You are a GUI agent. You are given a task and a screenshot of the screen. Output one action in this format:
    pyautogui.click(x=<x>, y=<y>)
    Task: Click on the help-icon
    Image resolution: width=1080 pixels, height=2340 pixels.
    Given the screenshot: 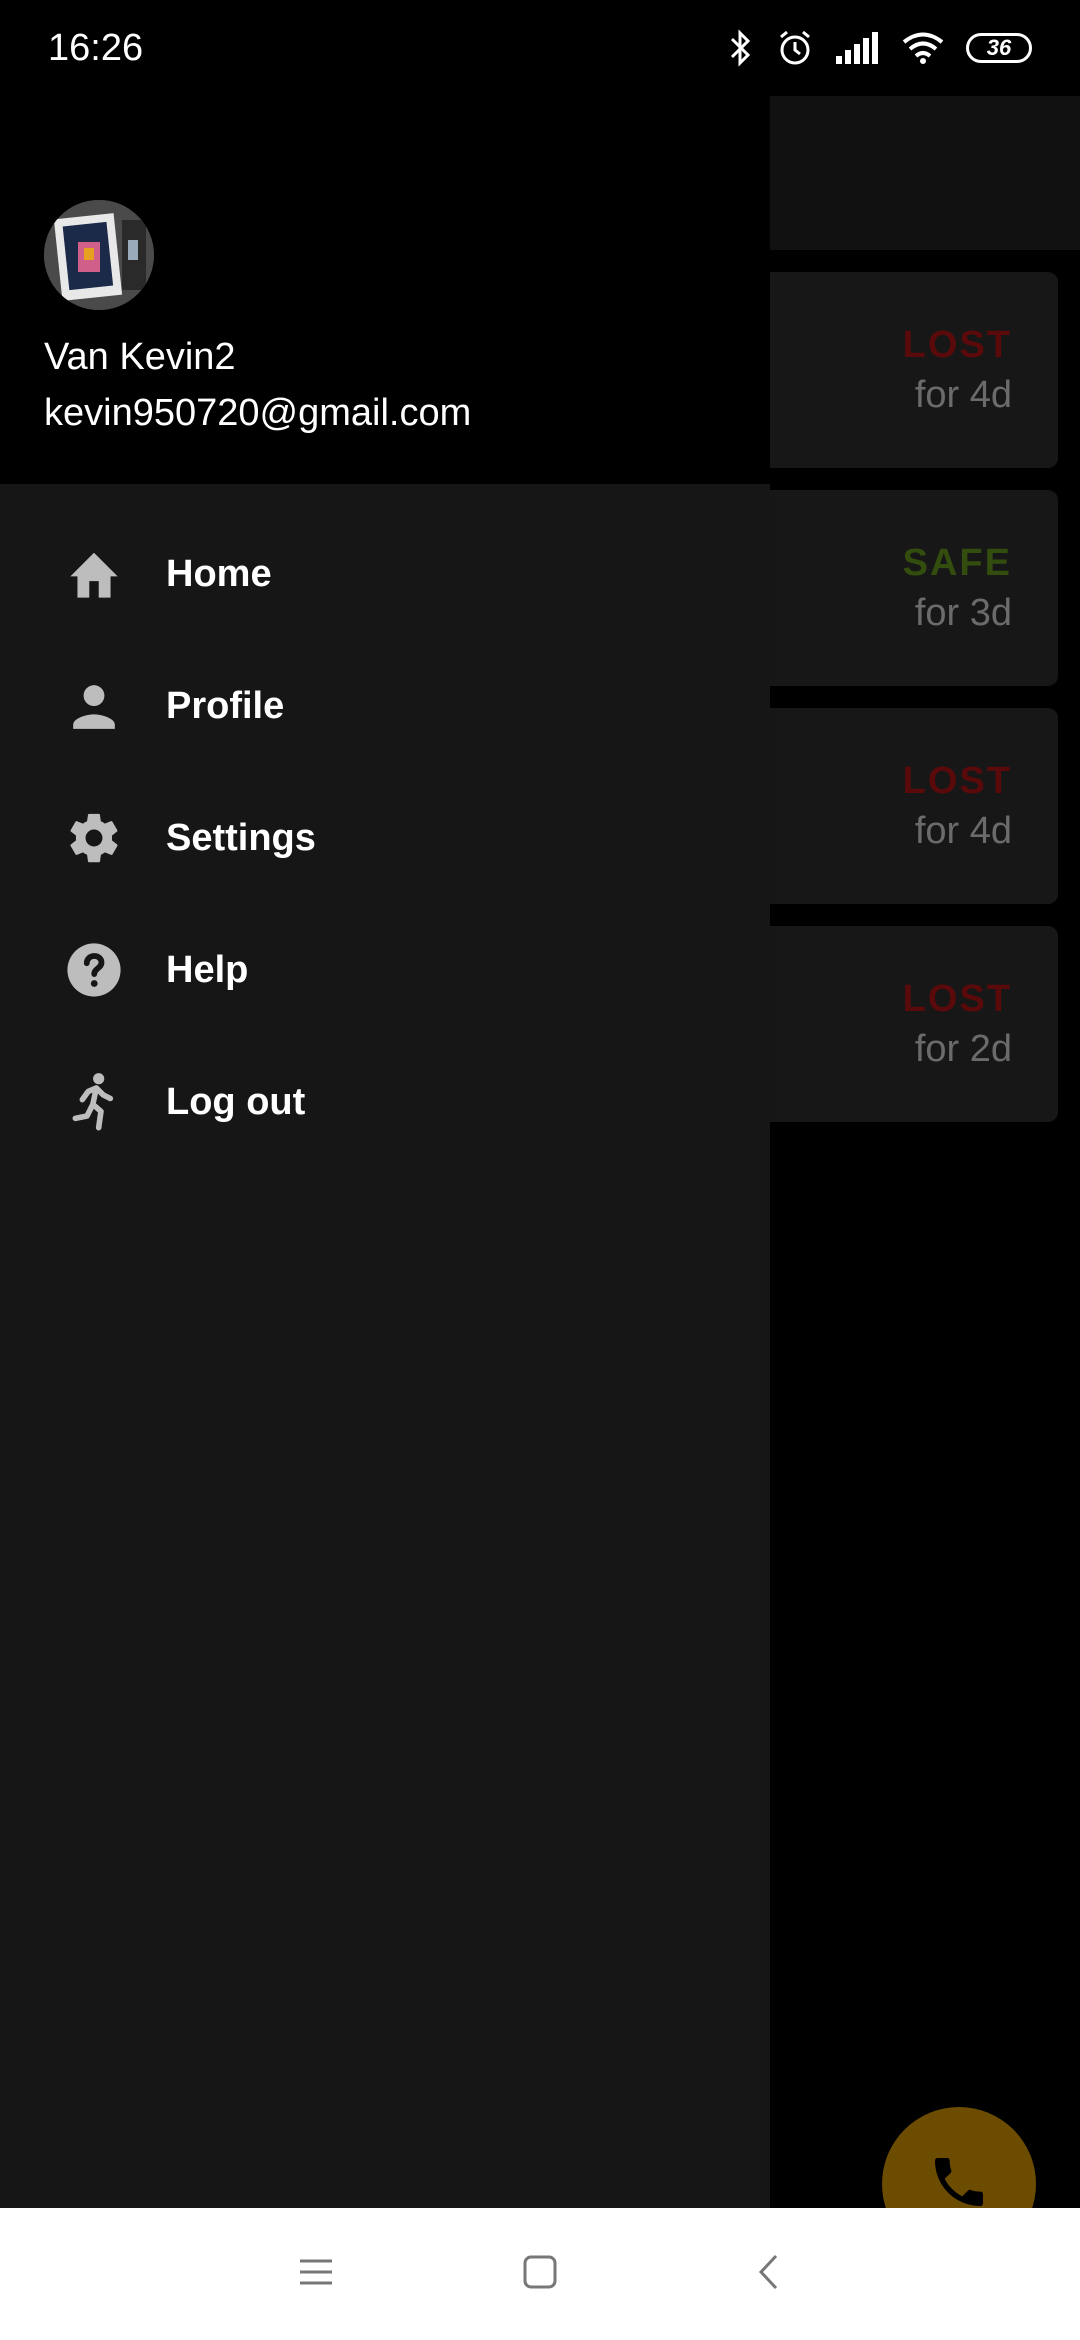 What is the action you would take?
    pyautogui.click(x=94, y=970)
    